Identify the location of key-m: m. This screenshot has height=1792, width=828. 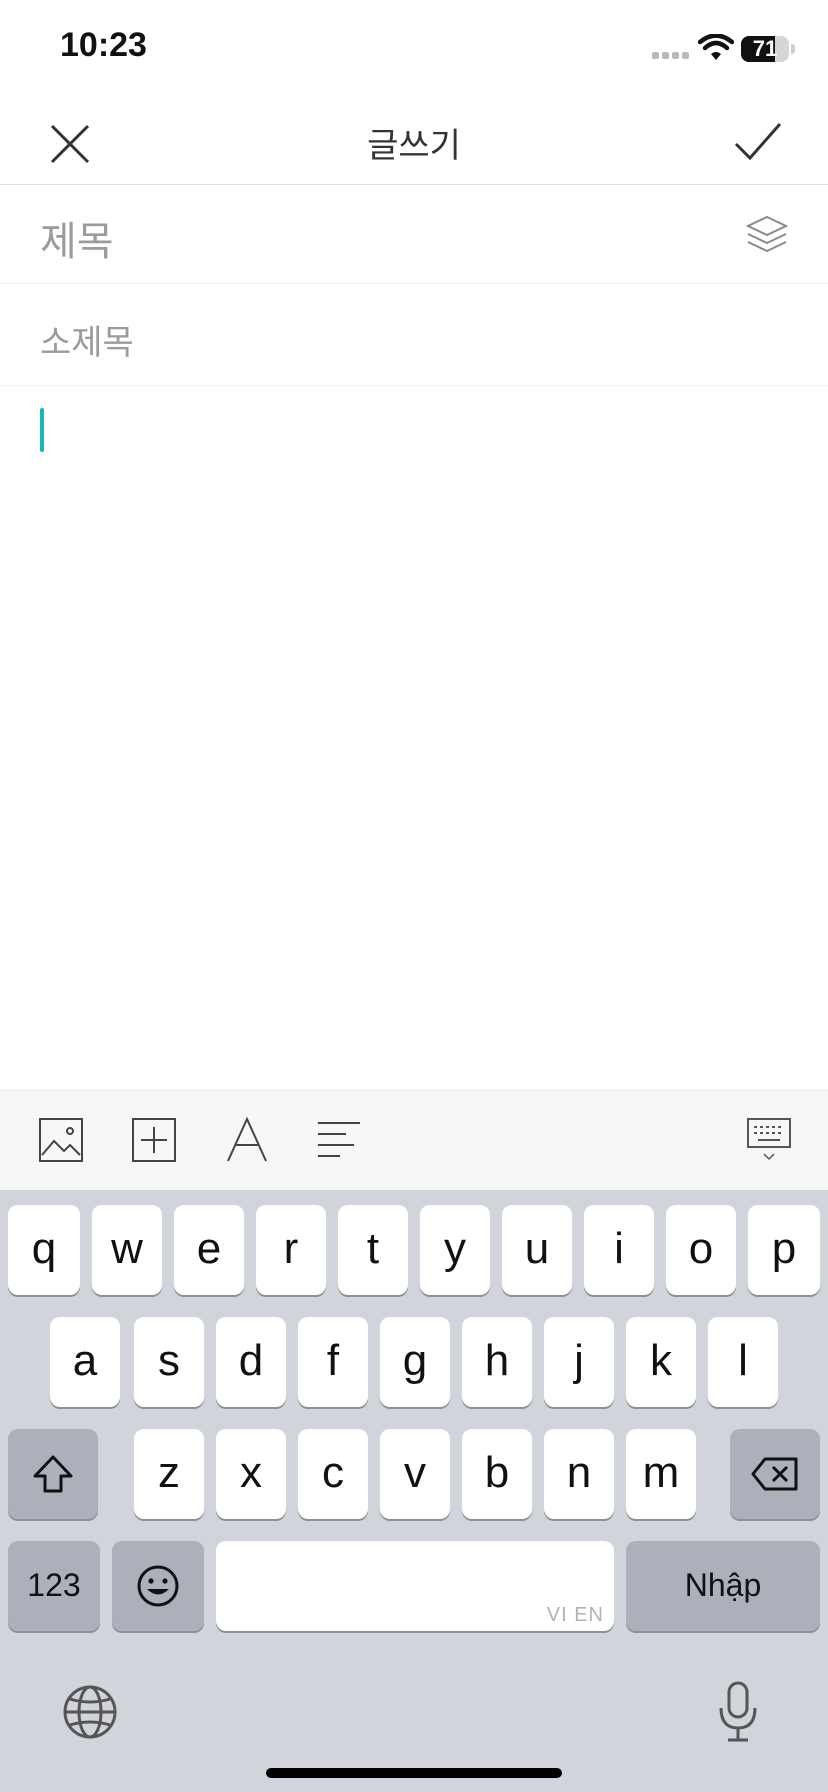
(661, 1474).